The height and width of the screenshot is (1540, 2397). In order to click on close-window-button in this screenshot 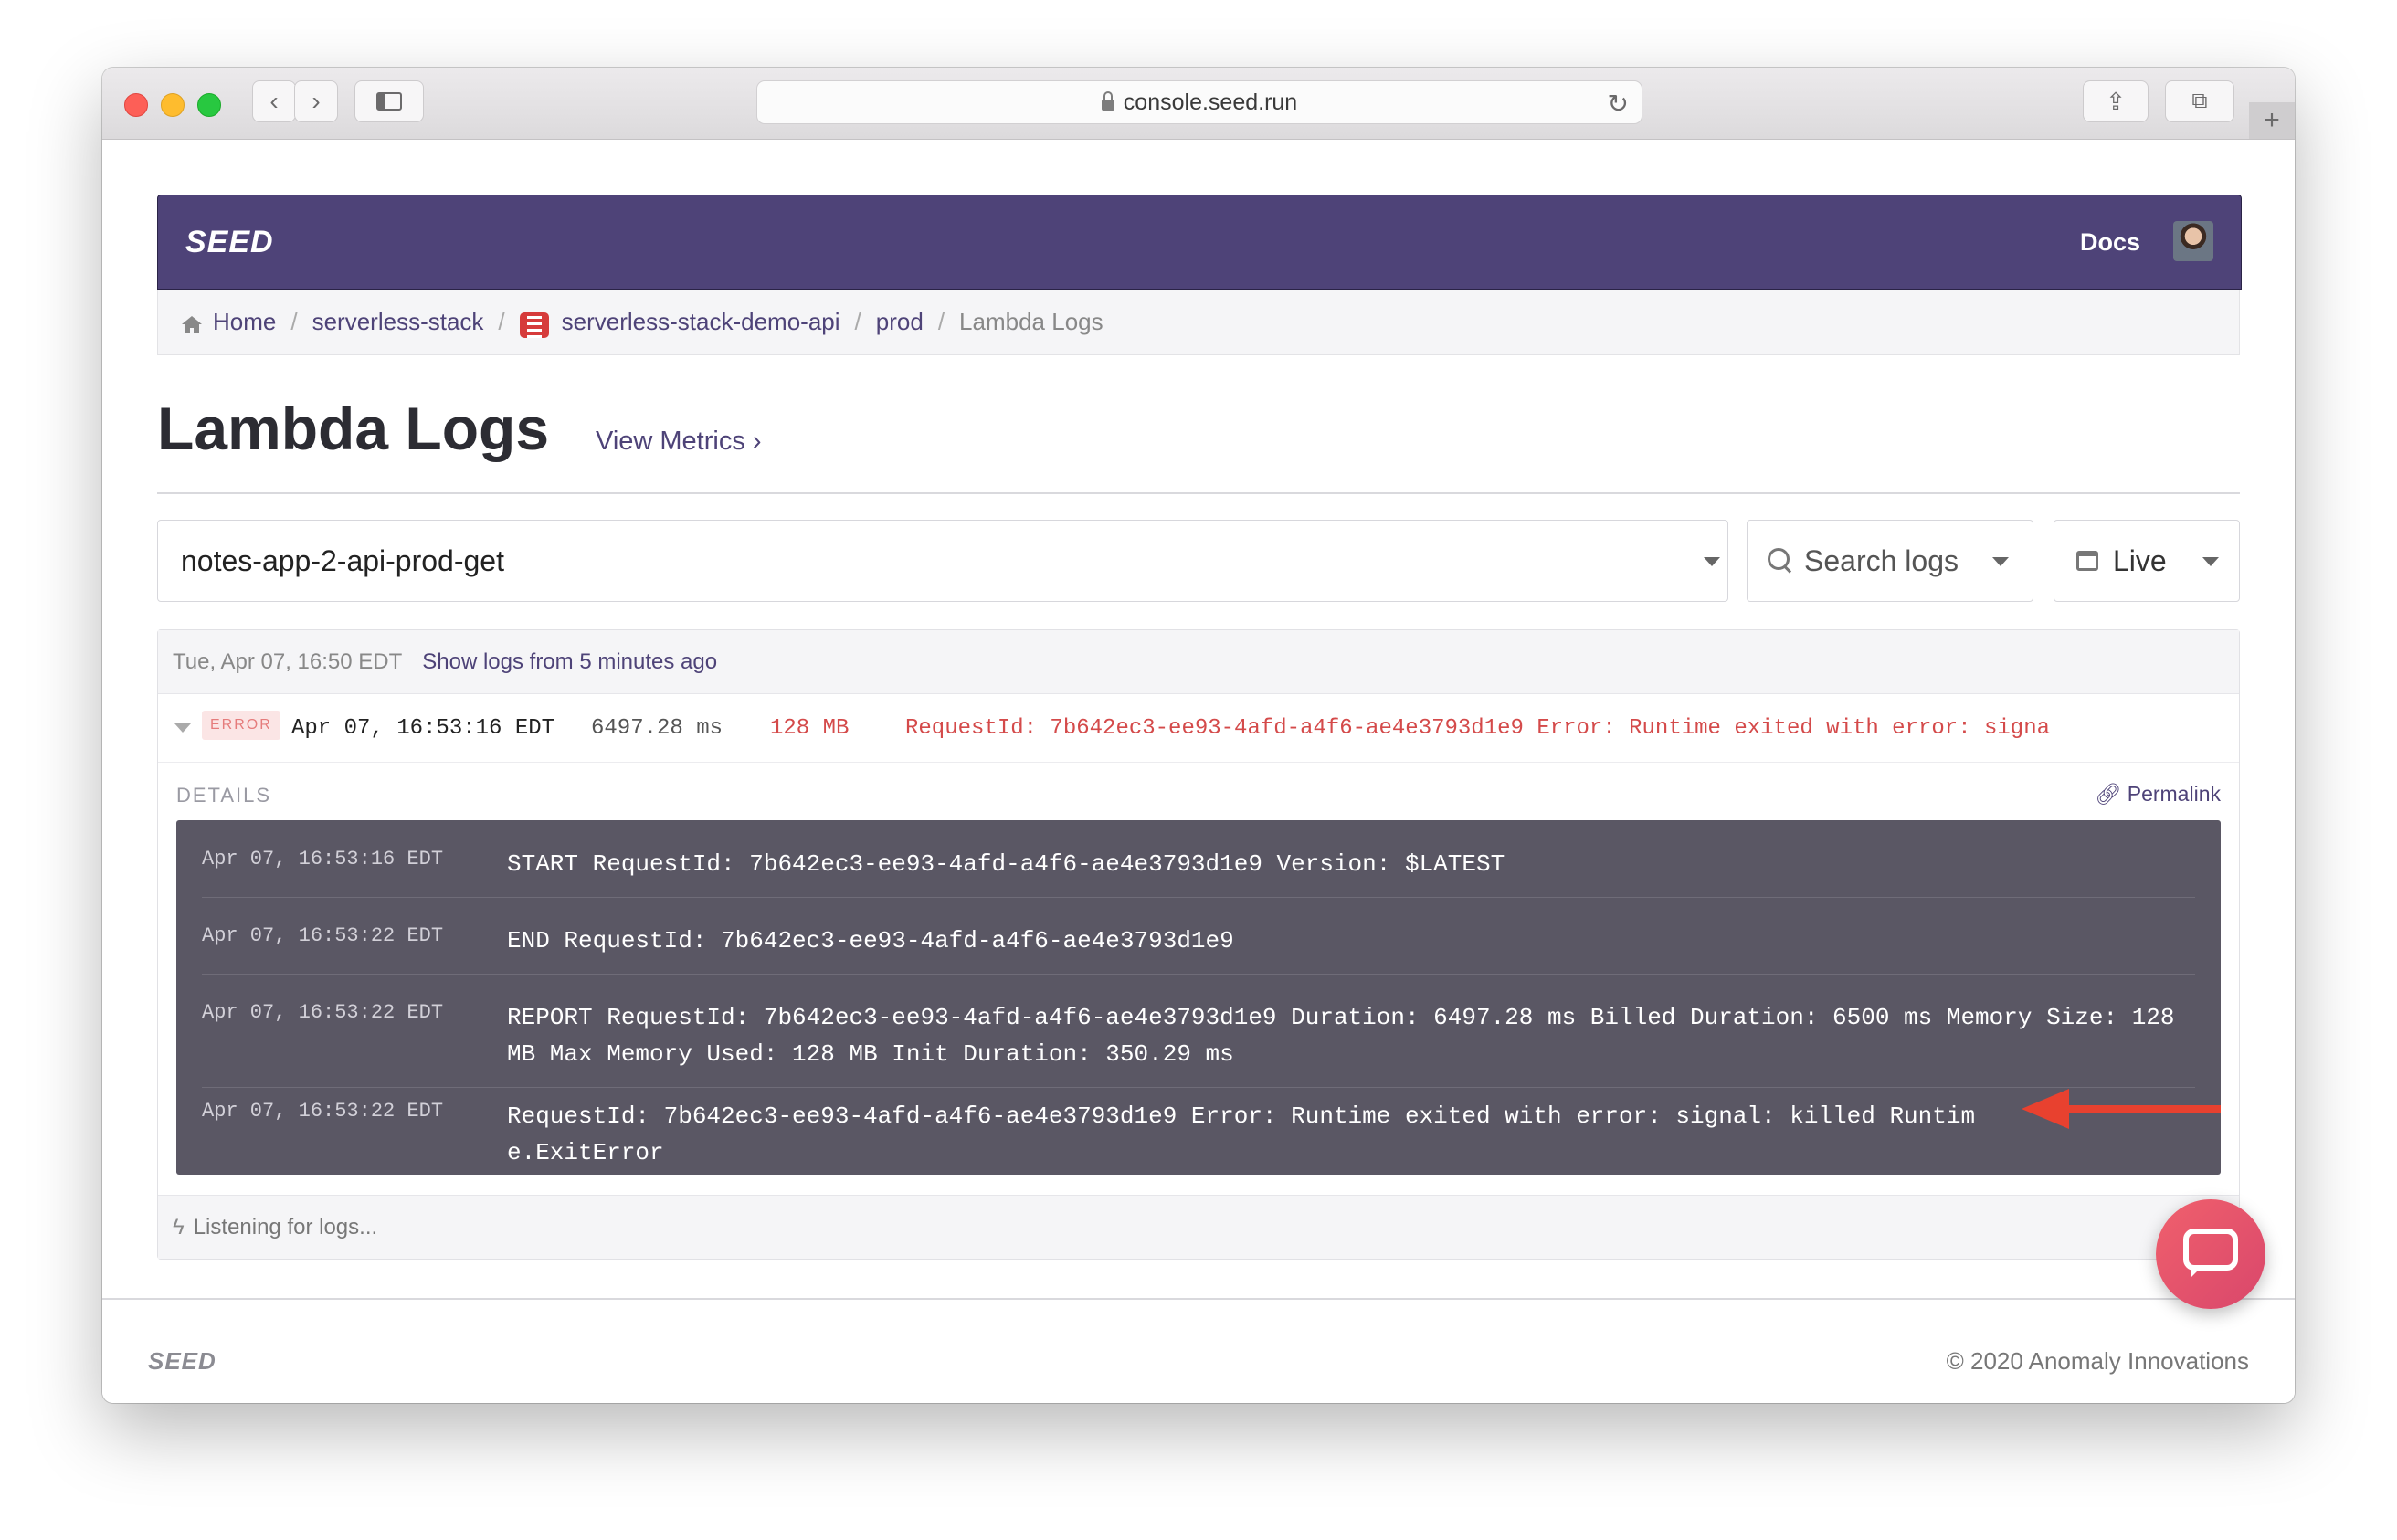, I will do `click(136, 105)`.